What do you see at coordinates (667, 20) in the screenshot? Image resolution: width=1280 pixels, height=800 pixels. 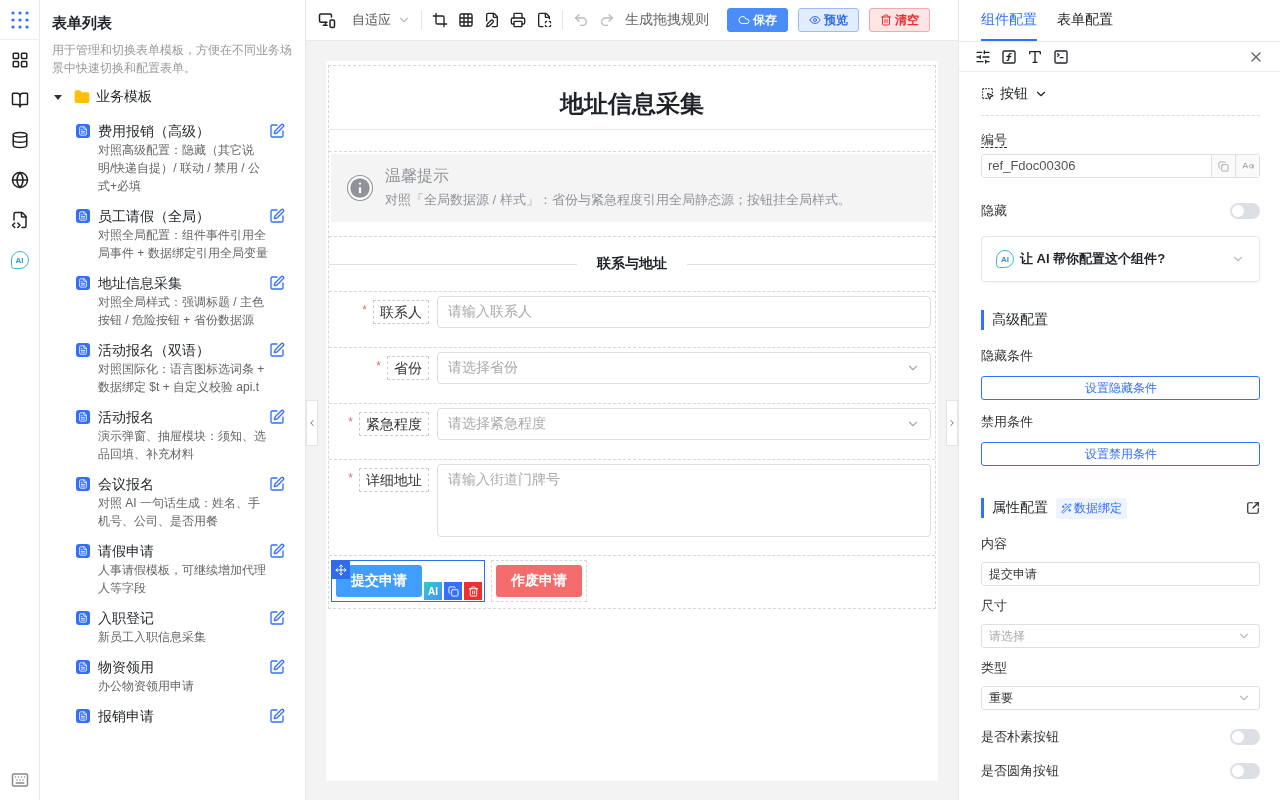 I see `generate-rules-link: 生成拖拽规则` at bounding box center [667, 20].